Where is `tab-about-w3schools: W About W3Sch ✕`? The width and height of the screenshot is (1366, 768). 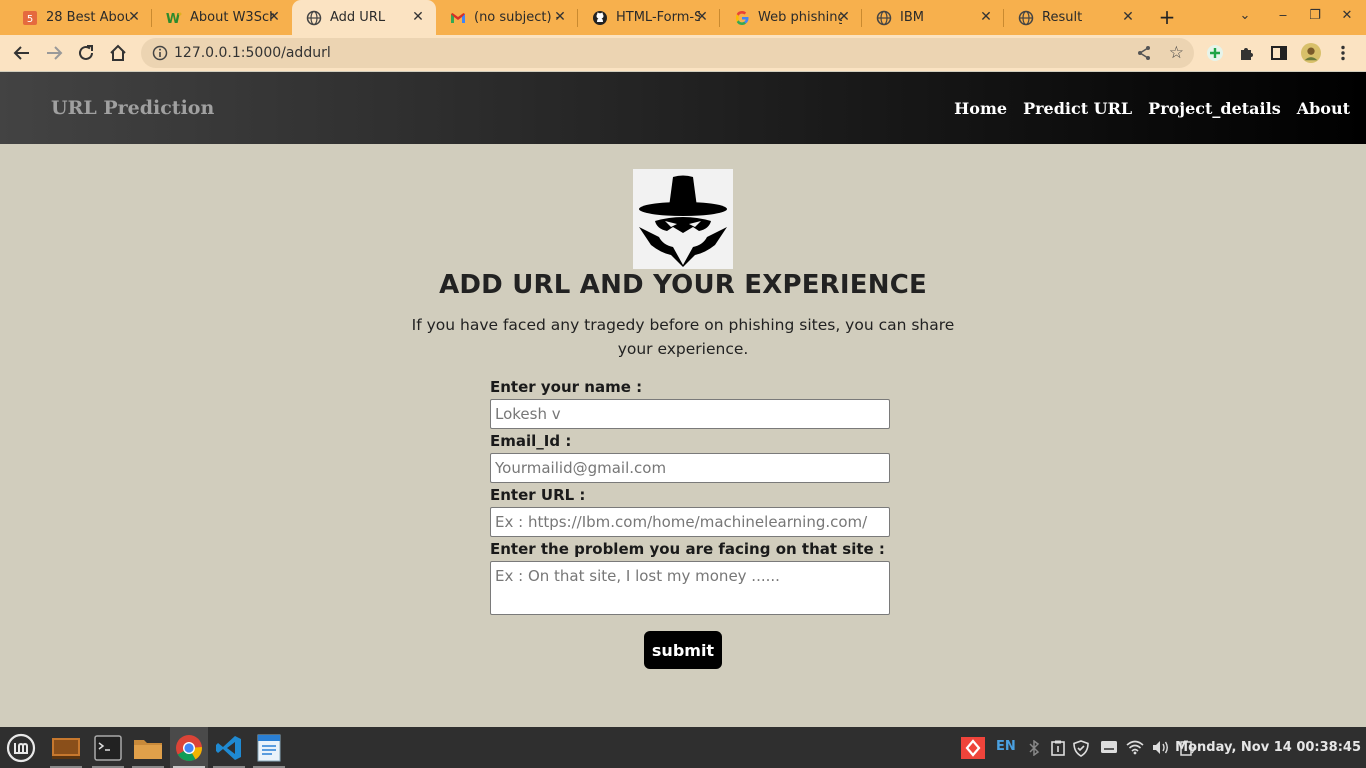
tab-about-w3schools: W About W3Sch ✕ is located at coordinates (222, 17).